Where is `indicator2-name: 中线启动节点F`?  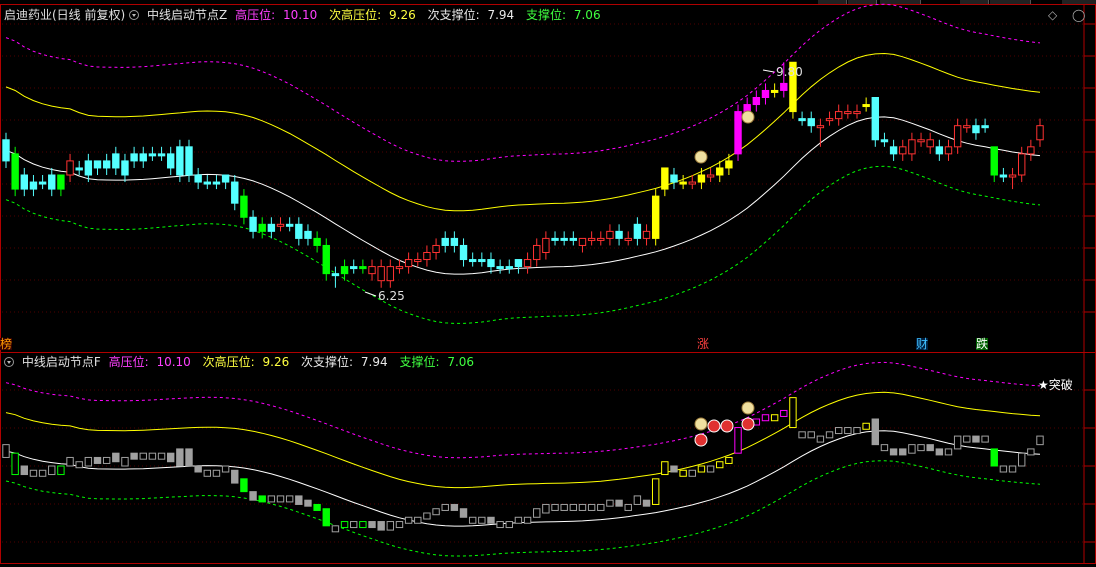
indicator2-name: 中线启动节点F is located at coordinates (61, 362).